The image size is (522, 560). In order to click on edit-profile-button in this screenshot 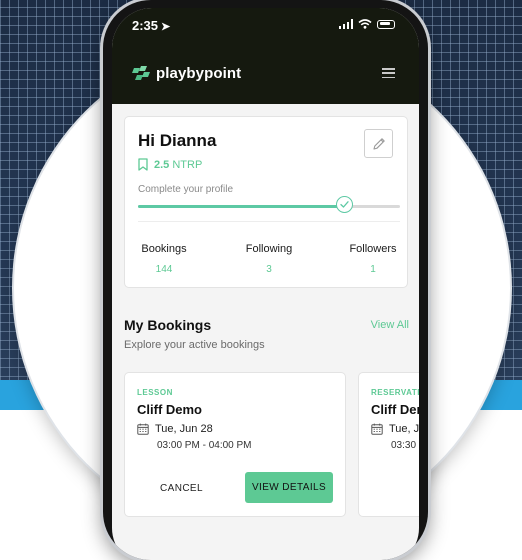, I will do `click(378, 143)`.